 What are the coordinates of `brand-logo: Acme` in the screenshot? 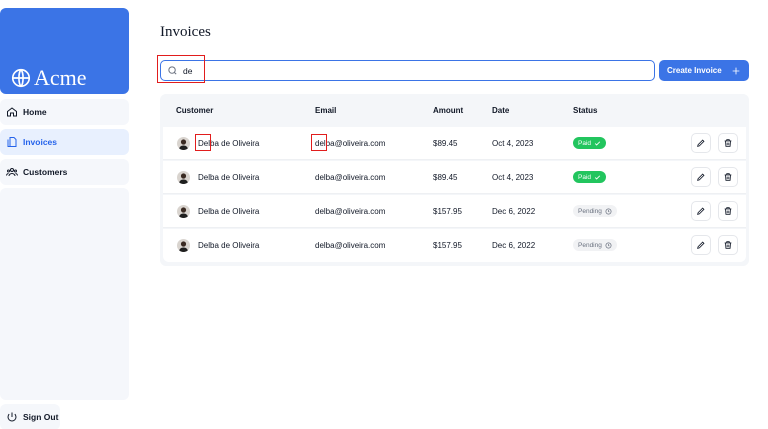 It's located at (53, 78).